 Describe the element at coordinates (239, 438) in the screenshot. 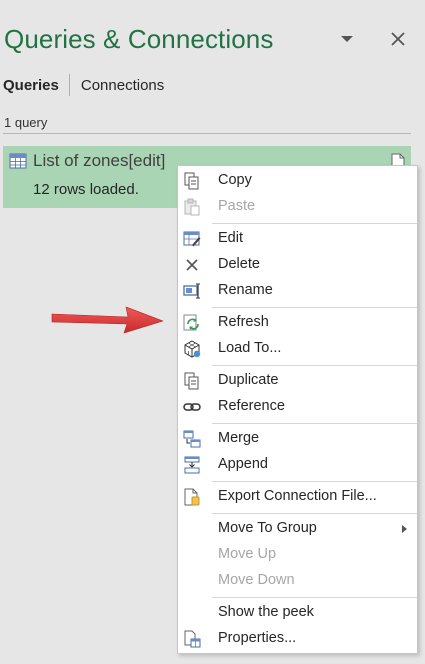

I see `menu-item-label: Merge` at that location.